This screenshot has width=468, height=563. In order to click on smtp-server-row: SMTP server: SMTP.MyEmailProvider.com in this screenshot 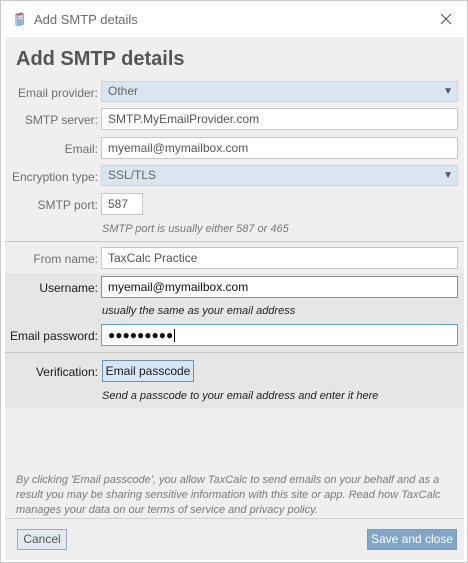, I will do `click(234, 119)`.